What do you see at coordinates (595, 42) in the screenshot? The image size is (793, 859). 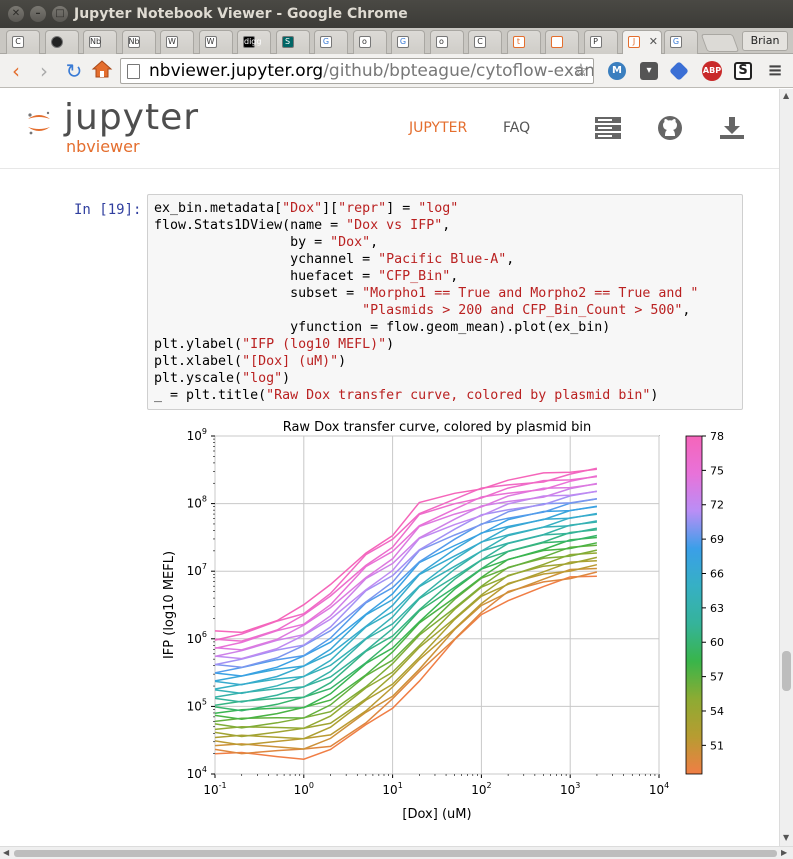 I see `page-icon: P` at bounding box center [595, 42].